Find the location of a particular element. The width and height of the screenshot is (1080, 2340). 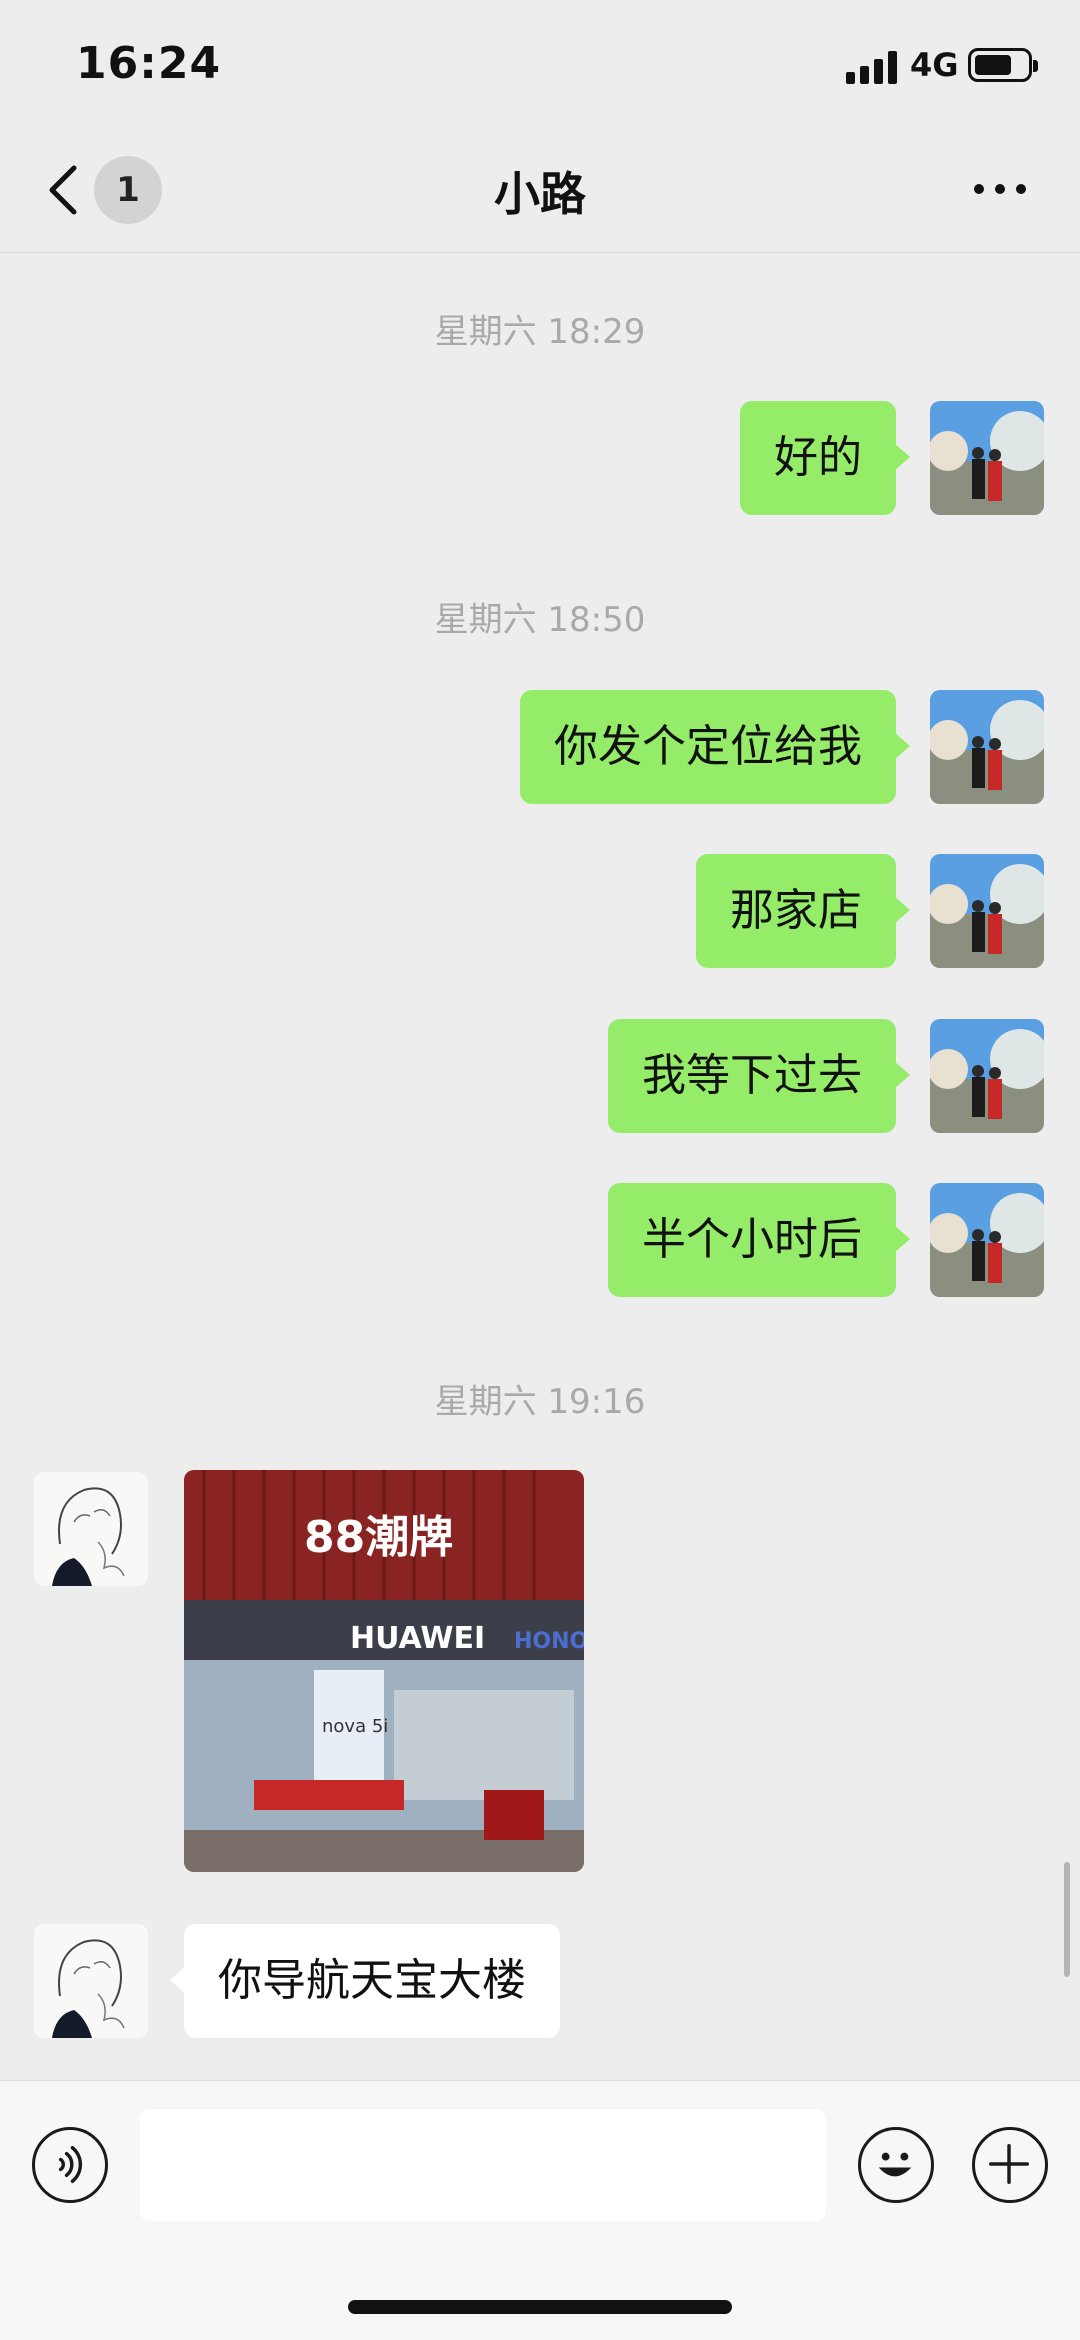

voice-button is located at coordinates (70, 2165).